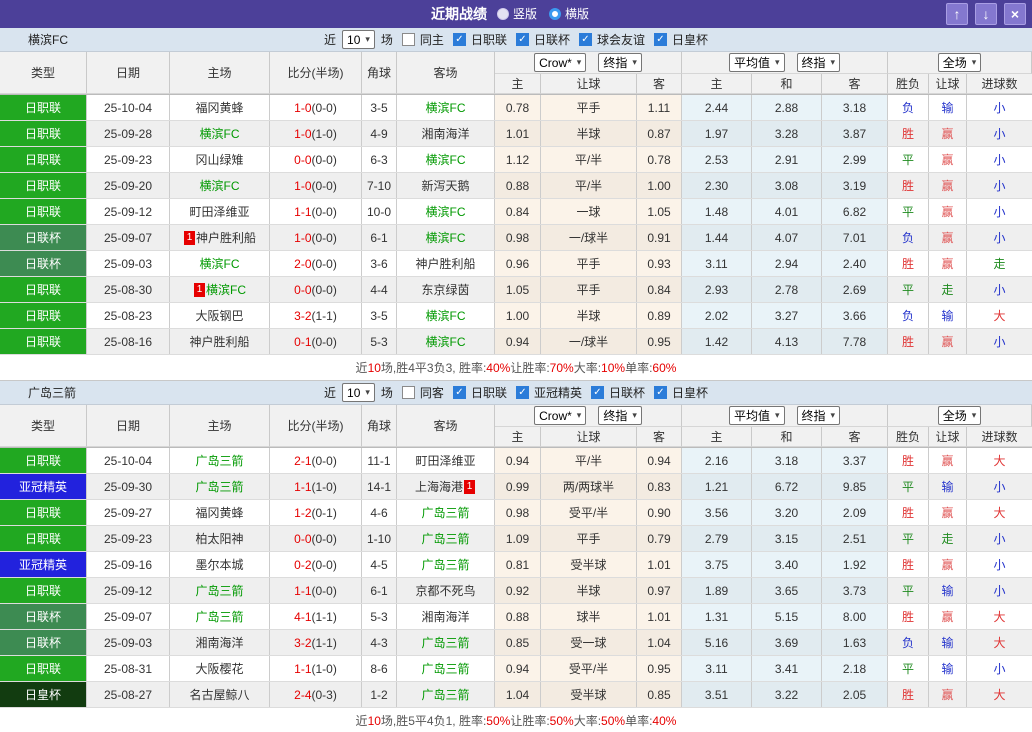 The image size is (1032, 732). What do you see at coordinates (908, 263) in the screenshot?
I see `match-result-cell: 胜` at bounding box center [908, 263].